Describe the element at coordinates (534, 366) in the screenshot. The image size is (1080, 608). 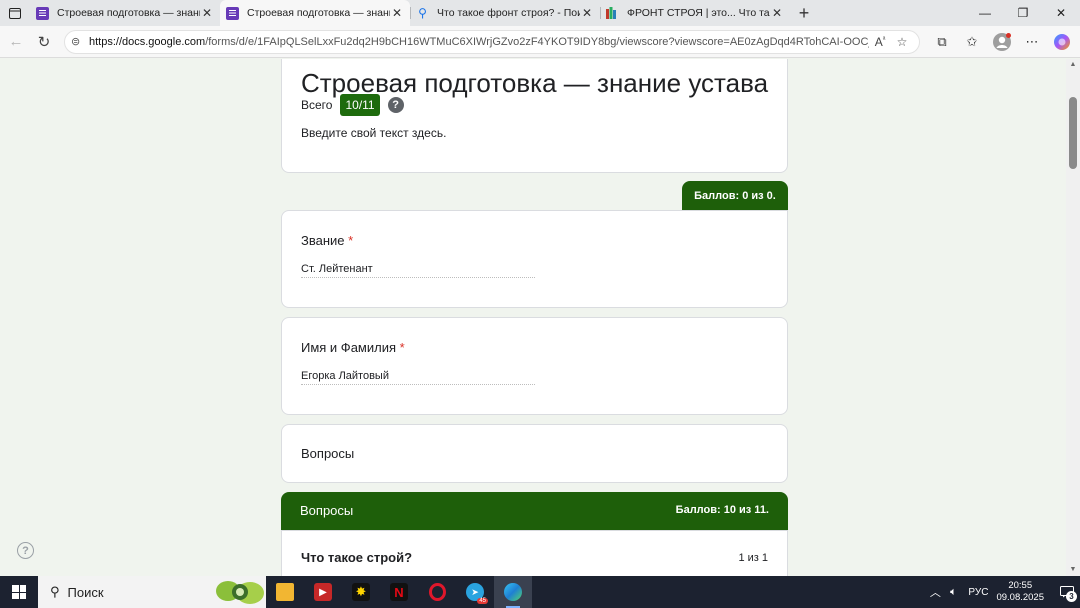
I see `question-card-name: Имя и Фамилия * Егорка Лайтовый` at that location.